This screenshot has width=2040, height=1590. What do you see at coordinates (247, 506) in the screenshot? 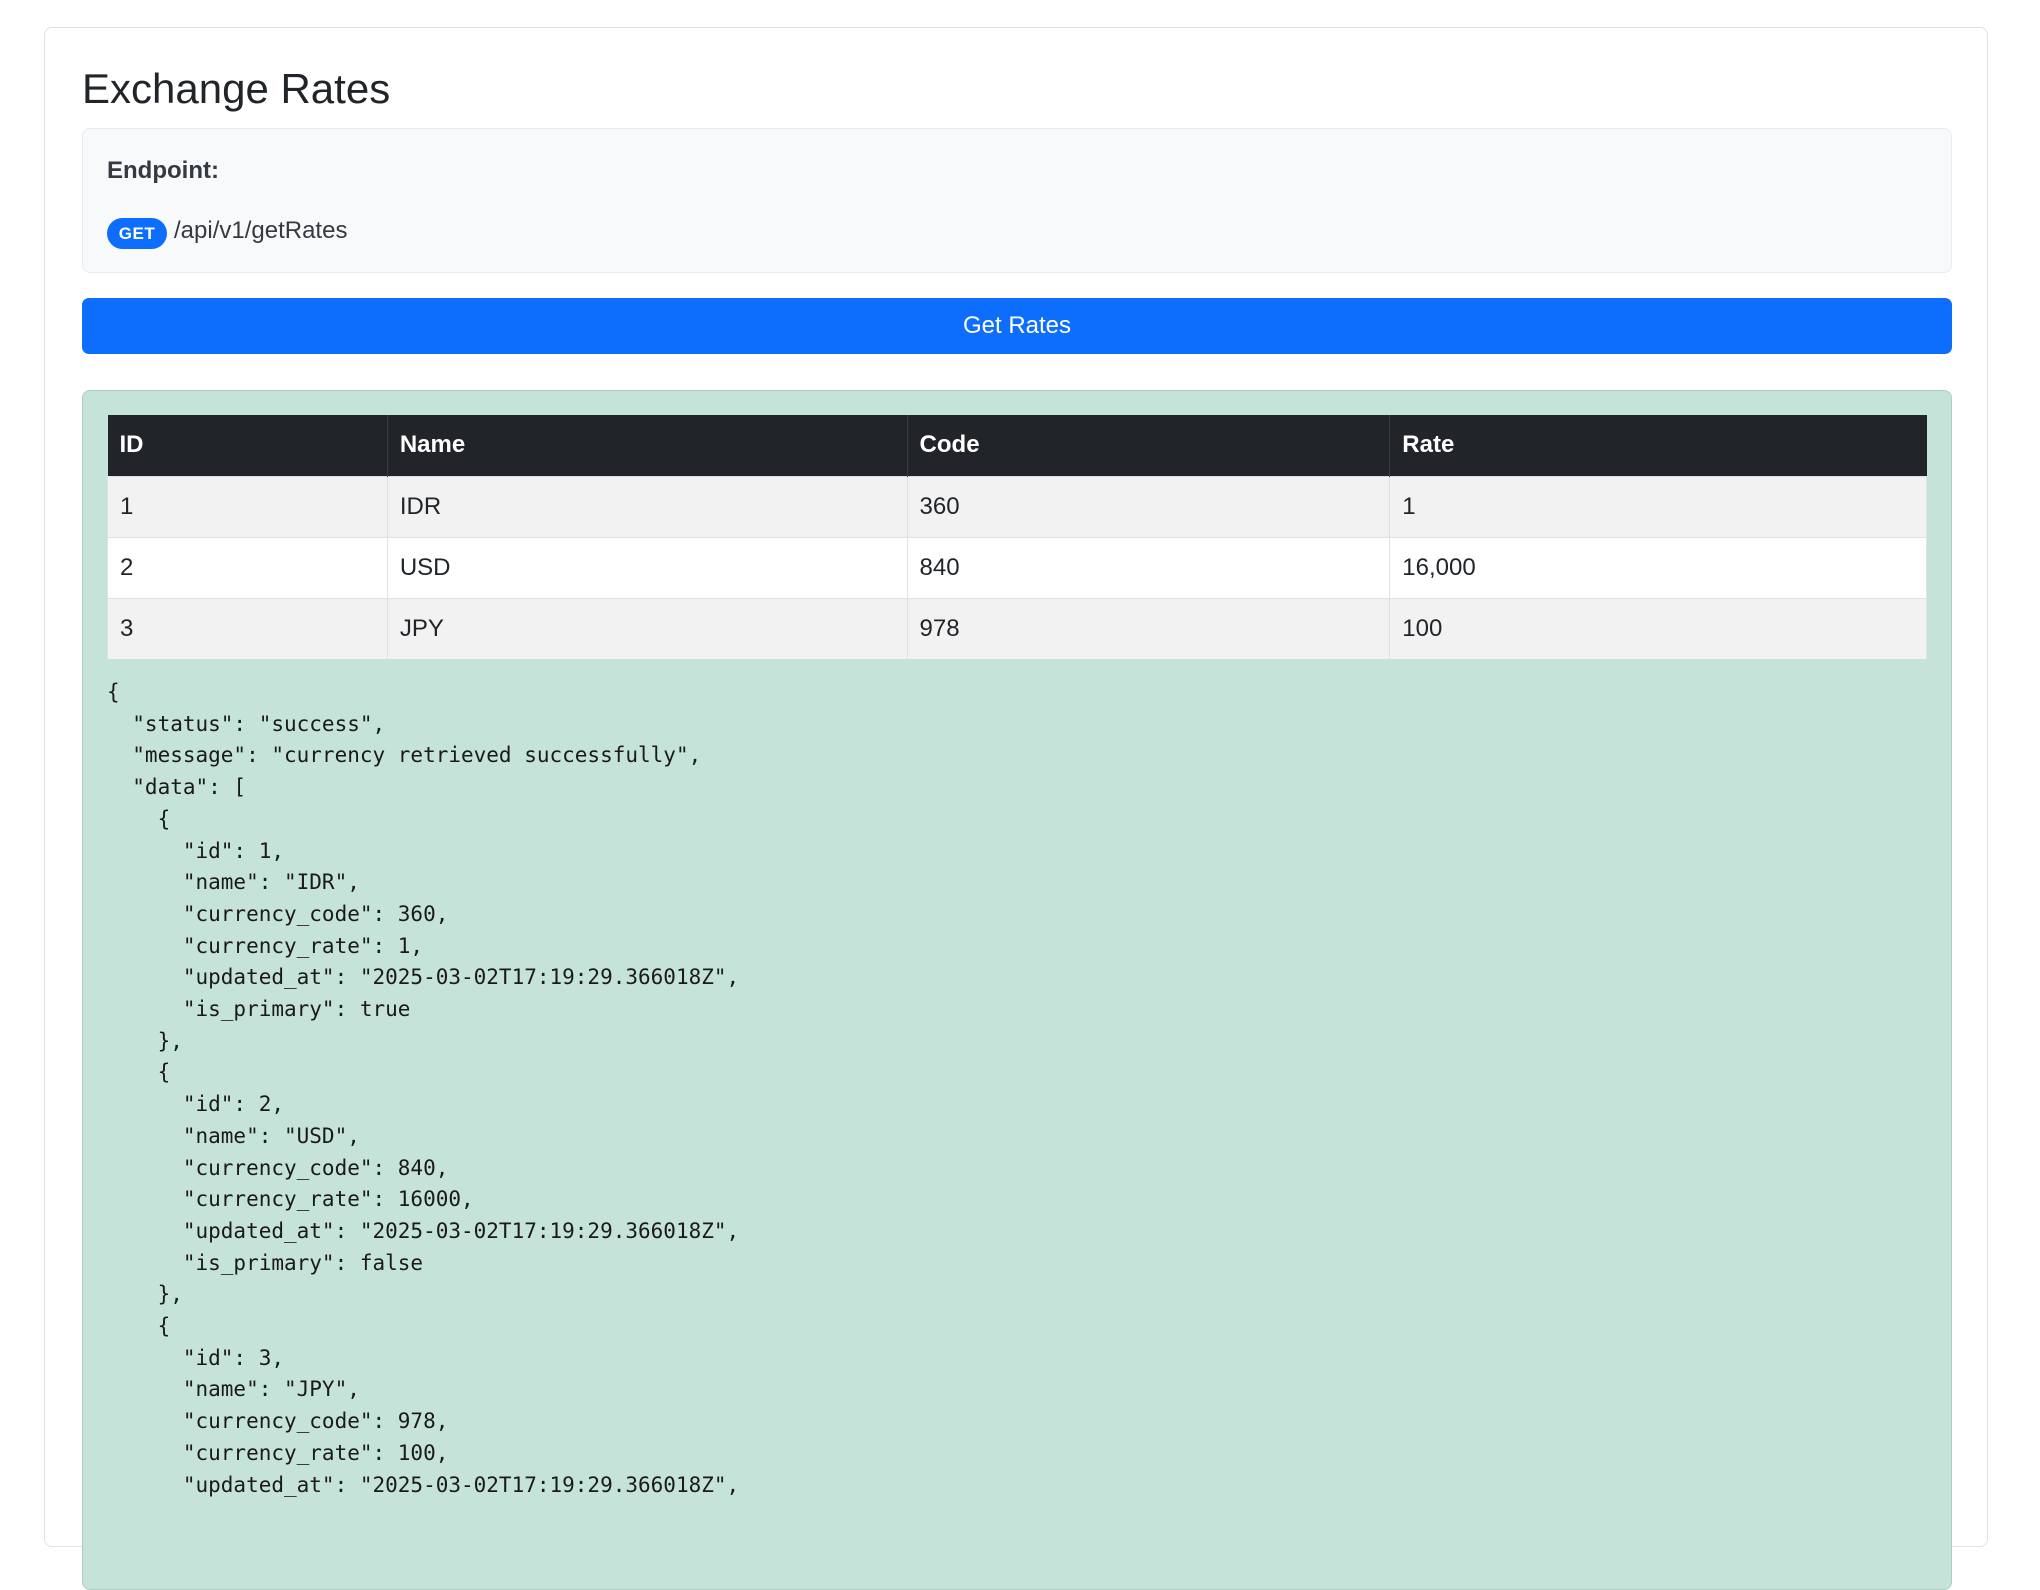
I see `cell-id: 1` at bounding box center [247, 506].